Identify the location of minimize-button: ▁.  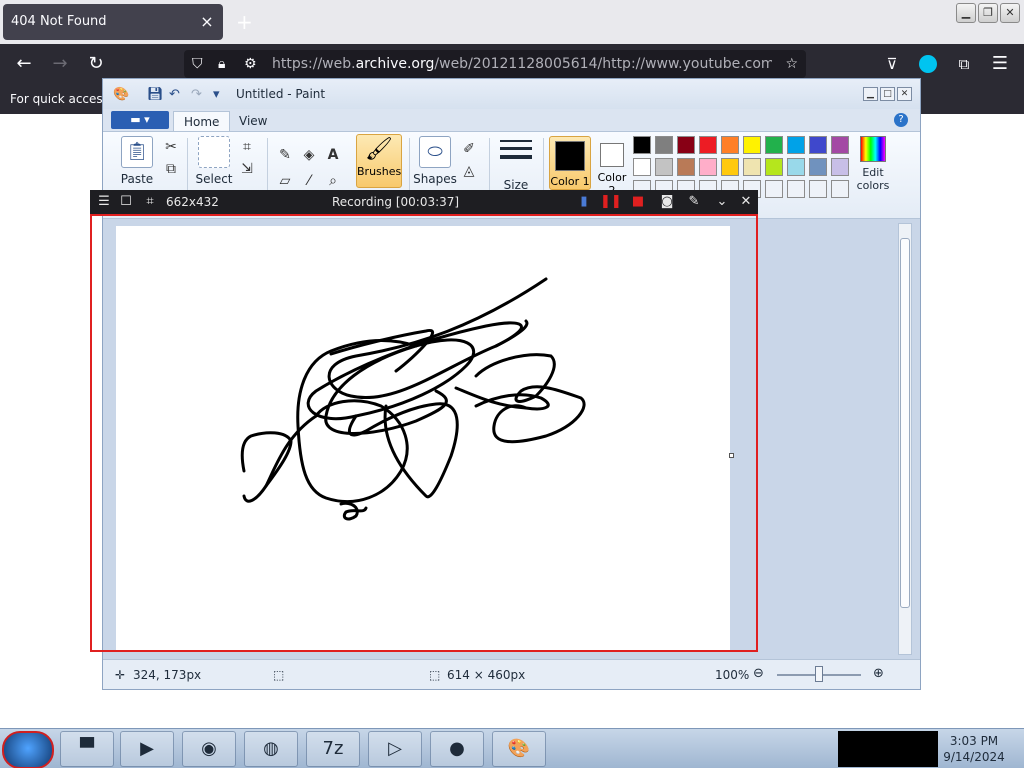
(966, 13).